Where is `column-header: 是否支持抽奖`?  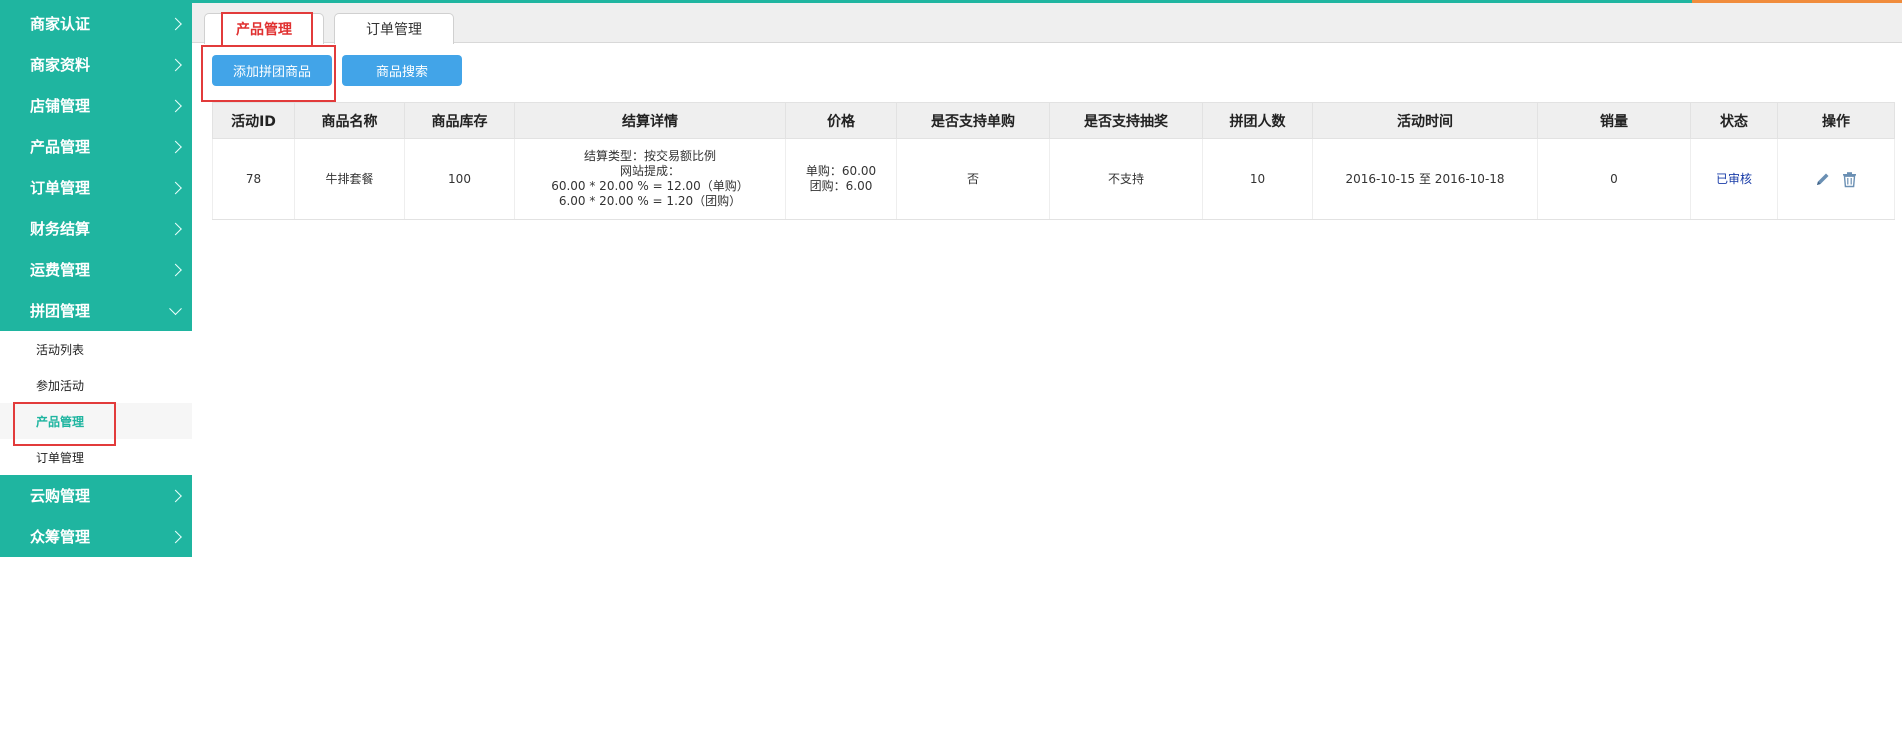
column-header: 是否支持抽奖 is located at coordinates (1126, 120).